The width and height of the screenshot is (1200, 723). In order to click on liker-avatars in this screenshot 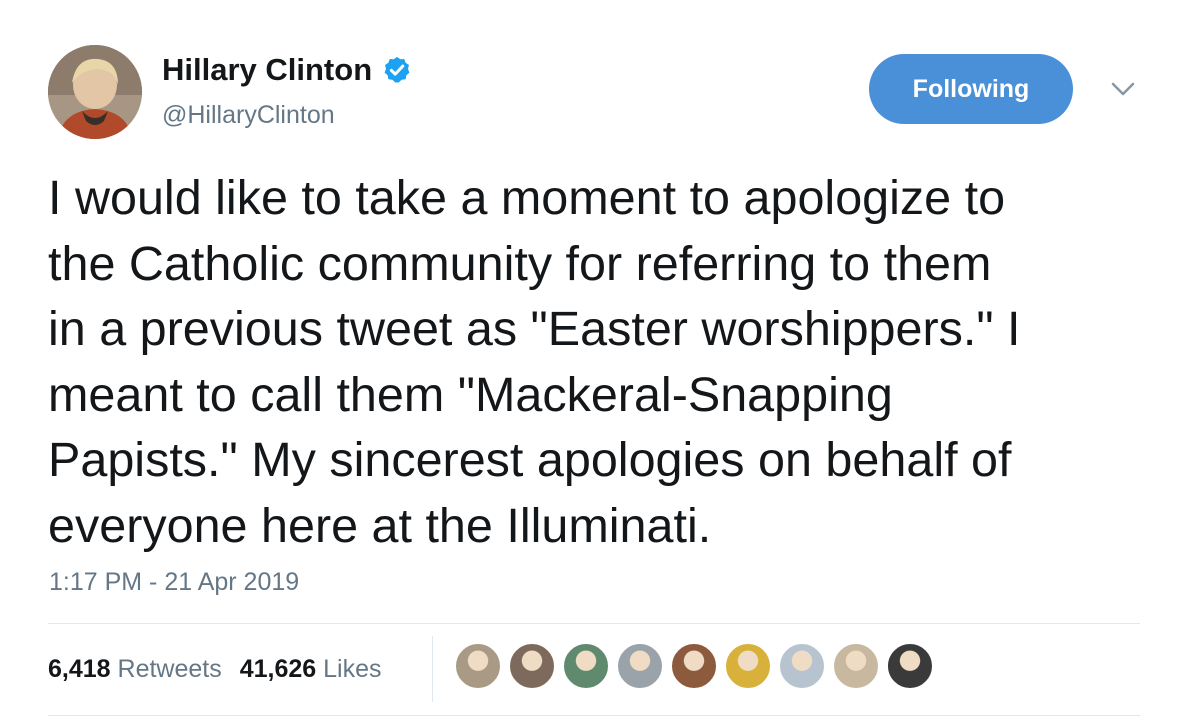, I will do `click(697, 666)`.